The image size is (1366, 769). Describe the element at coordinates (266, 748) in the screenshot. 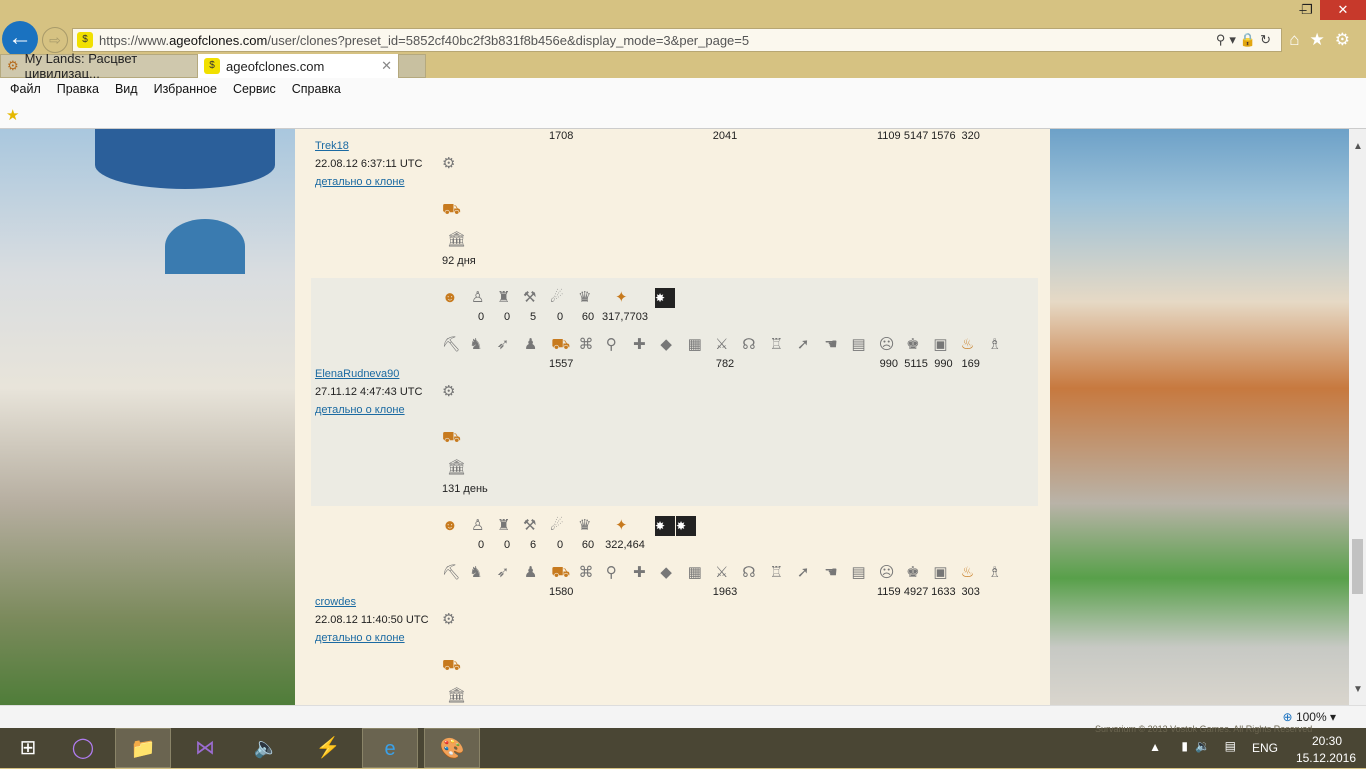

I see `taskbar-speaker-icon: 🔈` at that location.